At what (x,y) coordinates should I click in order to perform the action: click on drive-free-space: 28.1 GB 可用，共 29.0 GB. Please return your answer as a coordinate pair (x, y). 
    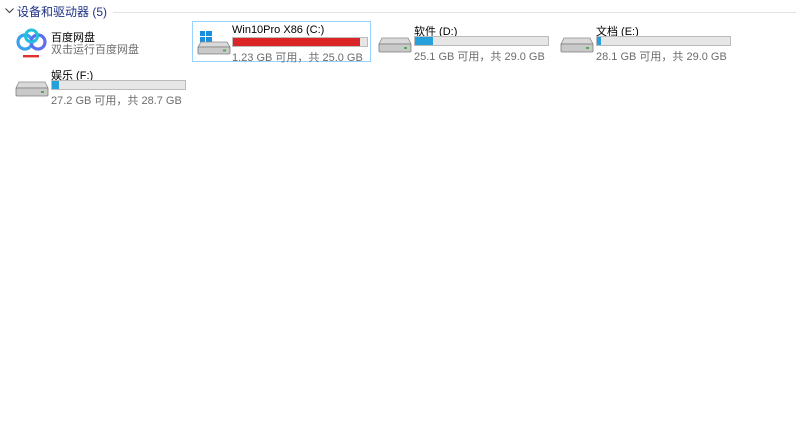
    Looking at the image, I should click on (661, 57).